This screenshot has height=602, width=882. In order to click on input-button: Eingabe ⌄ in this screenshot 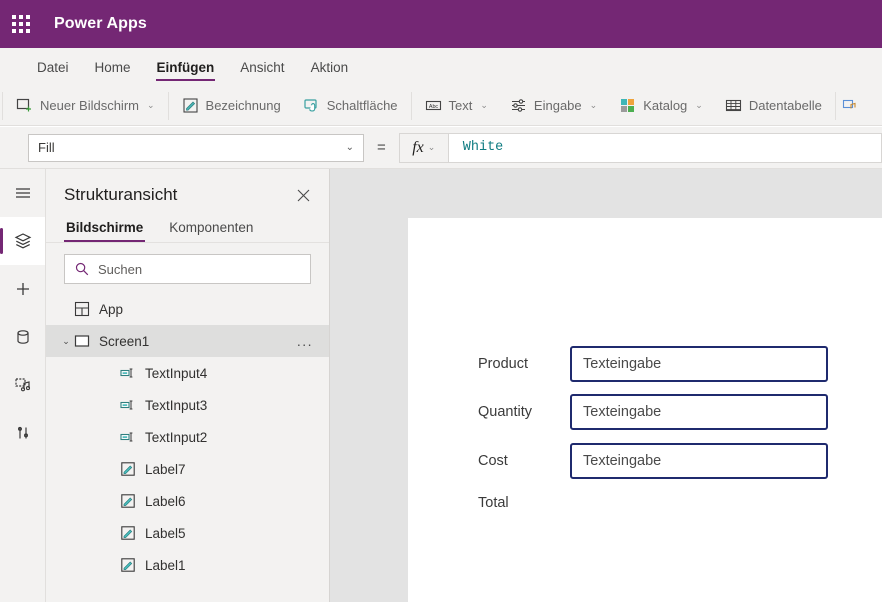, I will do `click(553, 106)`.